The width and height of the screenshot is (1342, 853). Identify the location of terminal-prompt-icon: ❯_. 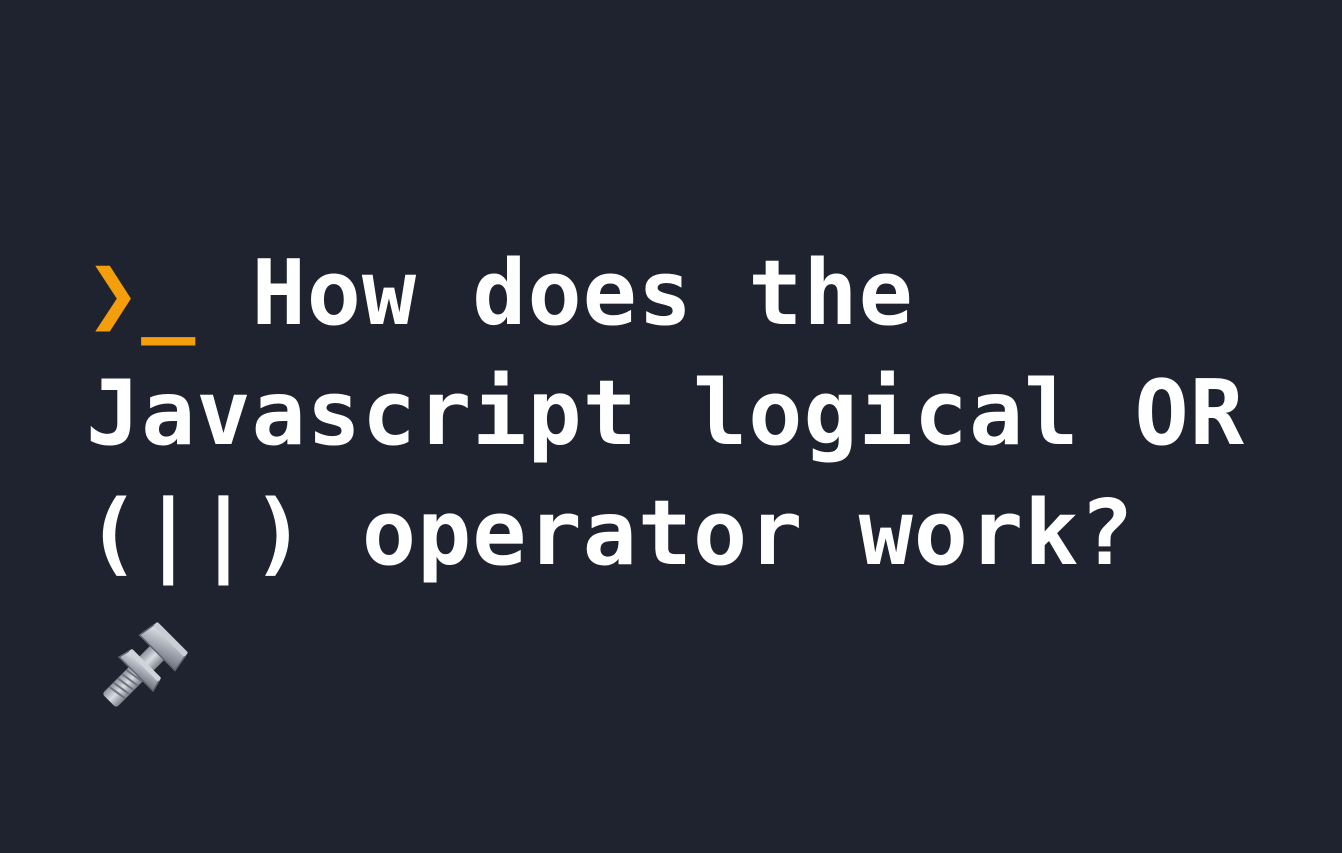
(169, 293).